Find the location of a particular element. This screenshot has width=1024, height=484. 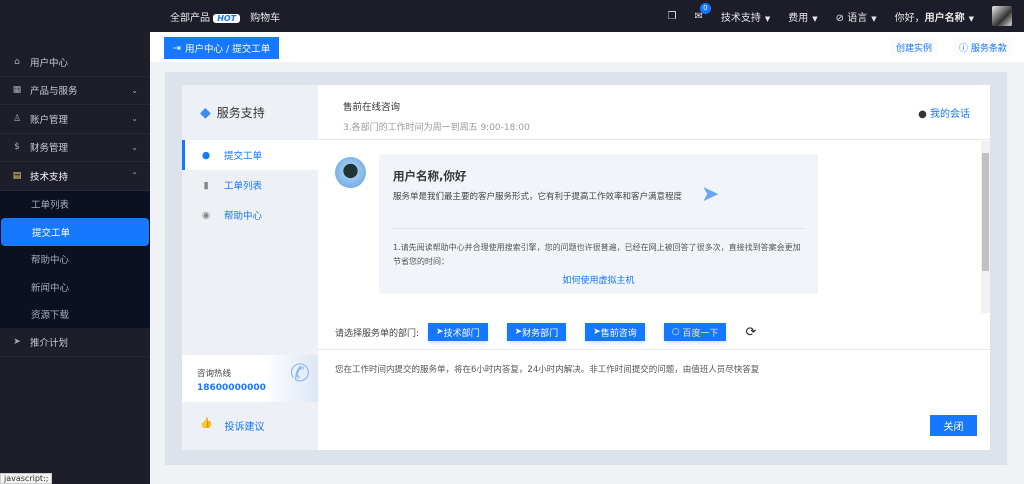

avatar is located at coordinates (1002, 16).